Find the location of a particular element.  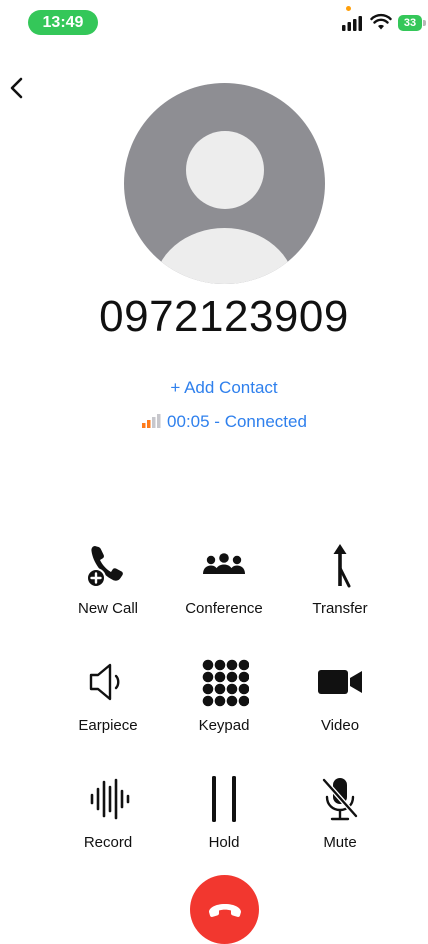

conference-button: Conference is located at coordinates (224, 578).